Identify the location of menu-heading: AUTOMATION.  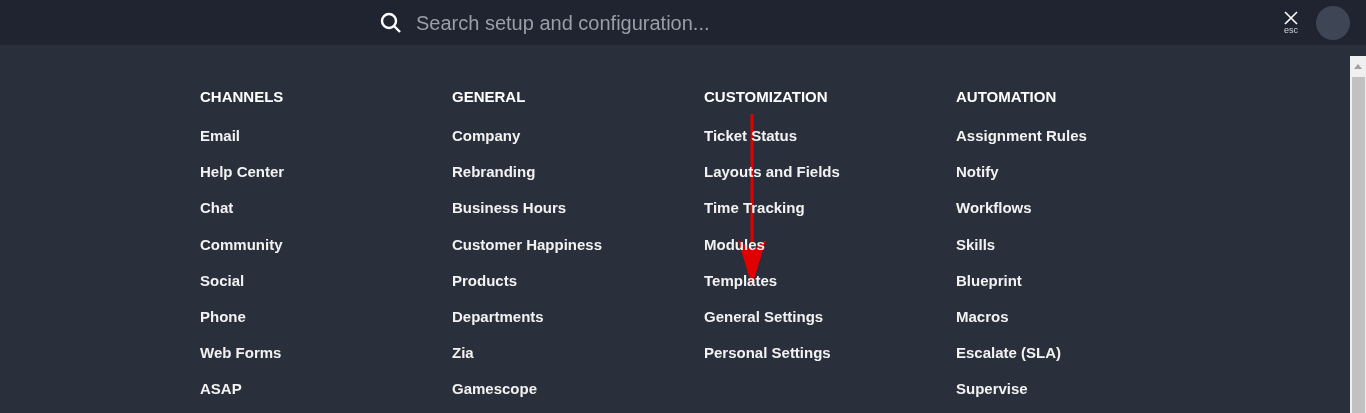
(1006, 97).